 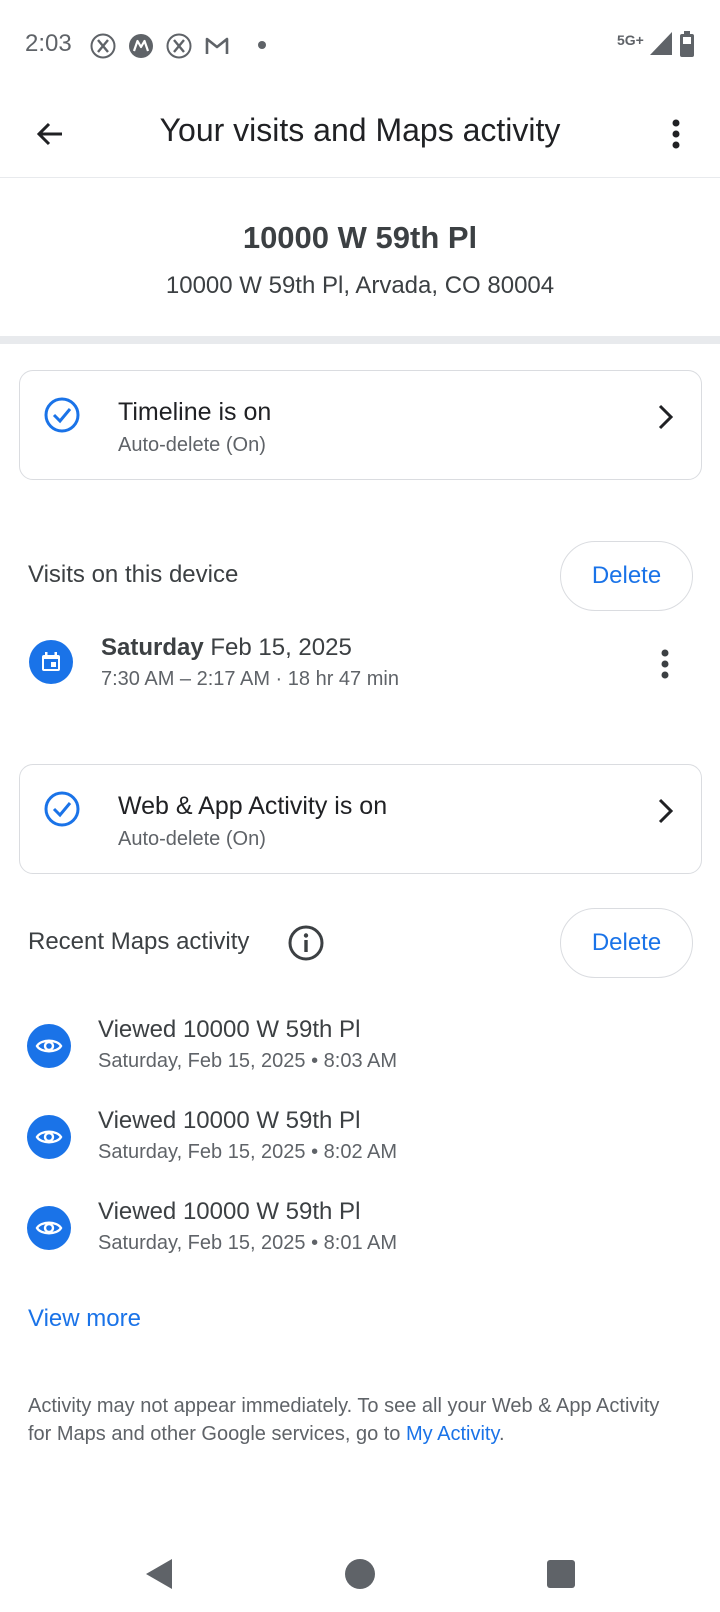 I want to click on activity-timestamp: Saturday, Feb 15, 2025 • 8:01 AM, so click(x=248, y=1243).